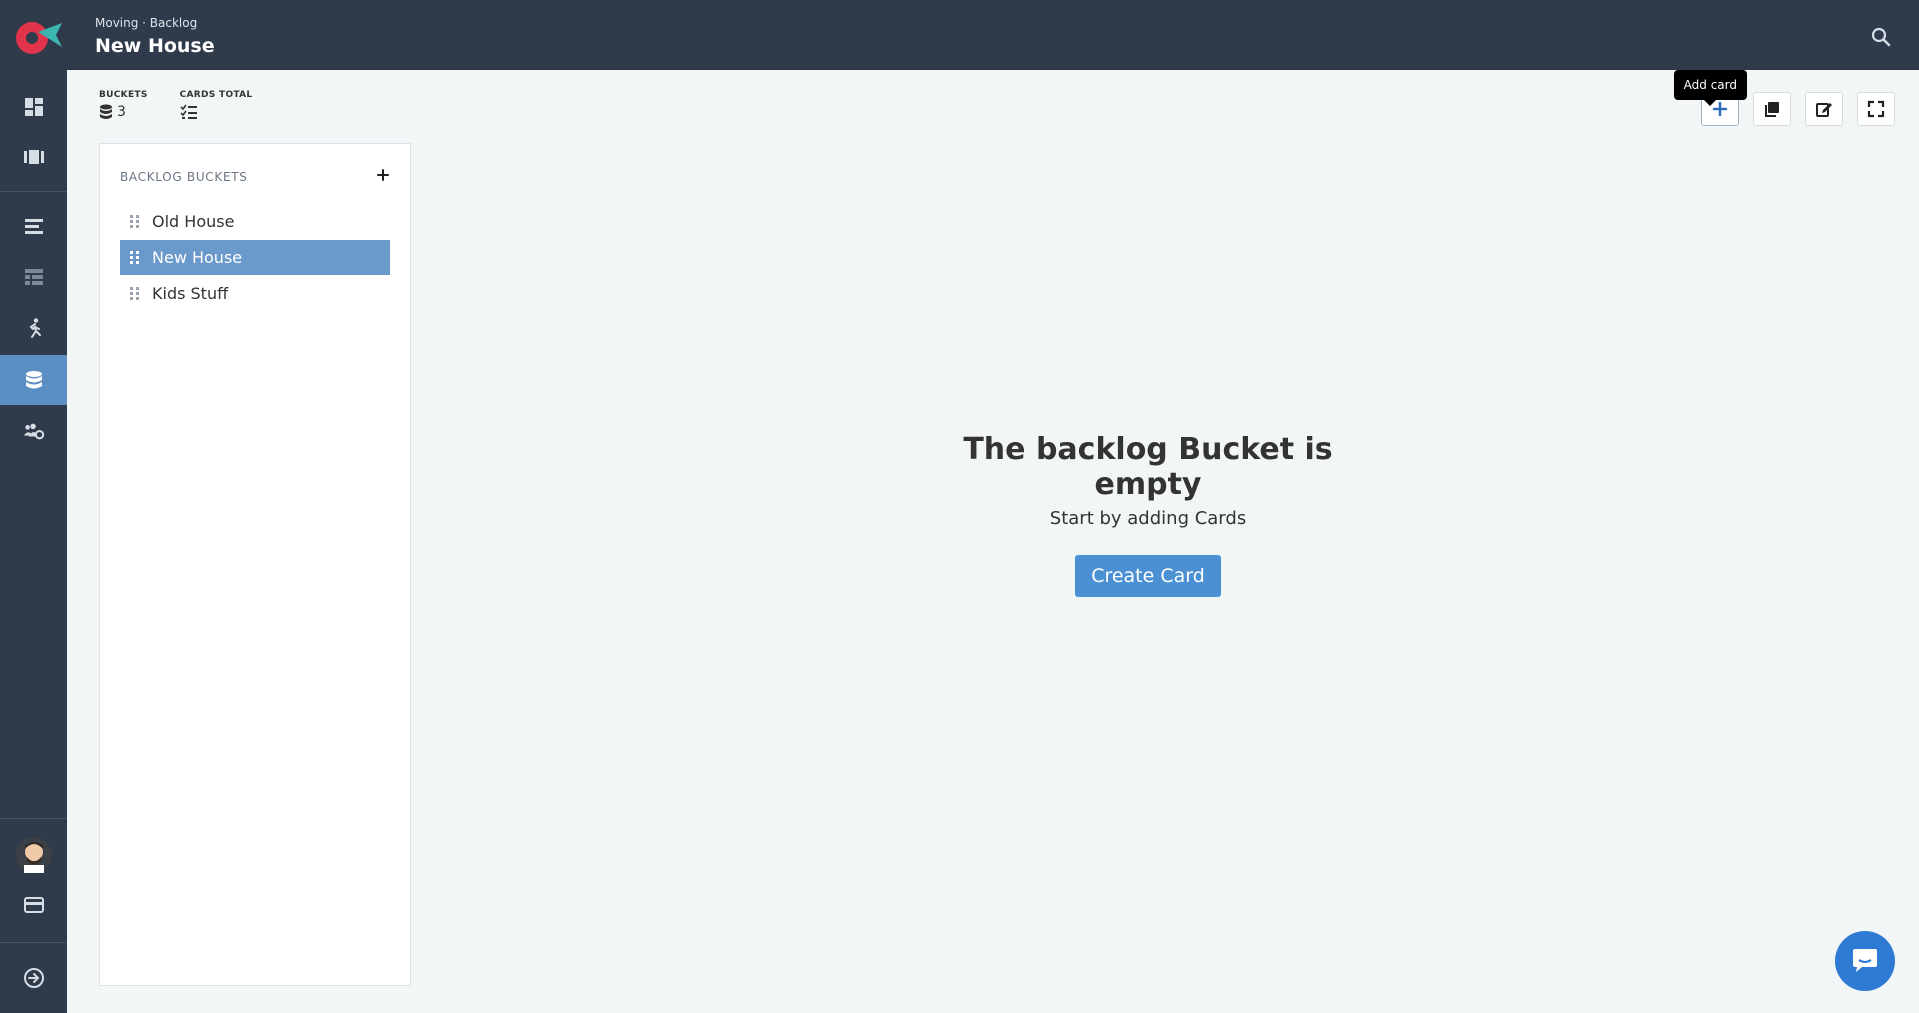  Describe the element at coordinates (41, 35) in the screenshot. I see `app-logo` at that location.